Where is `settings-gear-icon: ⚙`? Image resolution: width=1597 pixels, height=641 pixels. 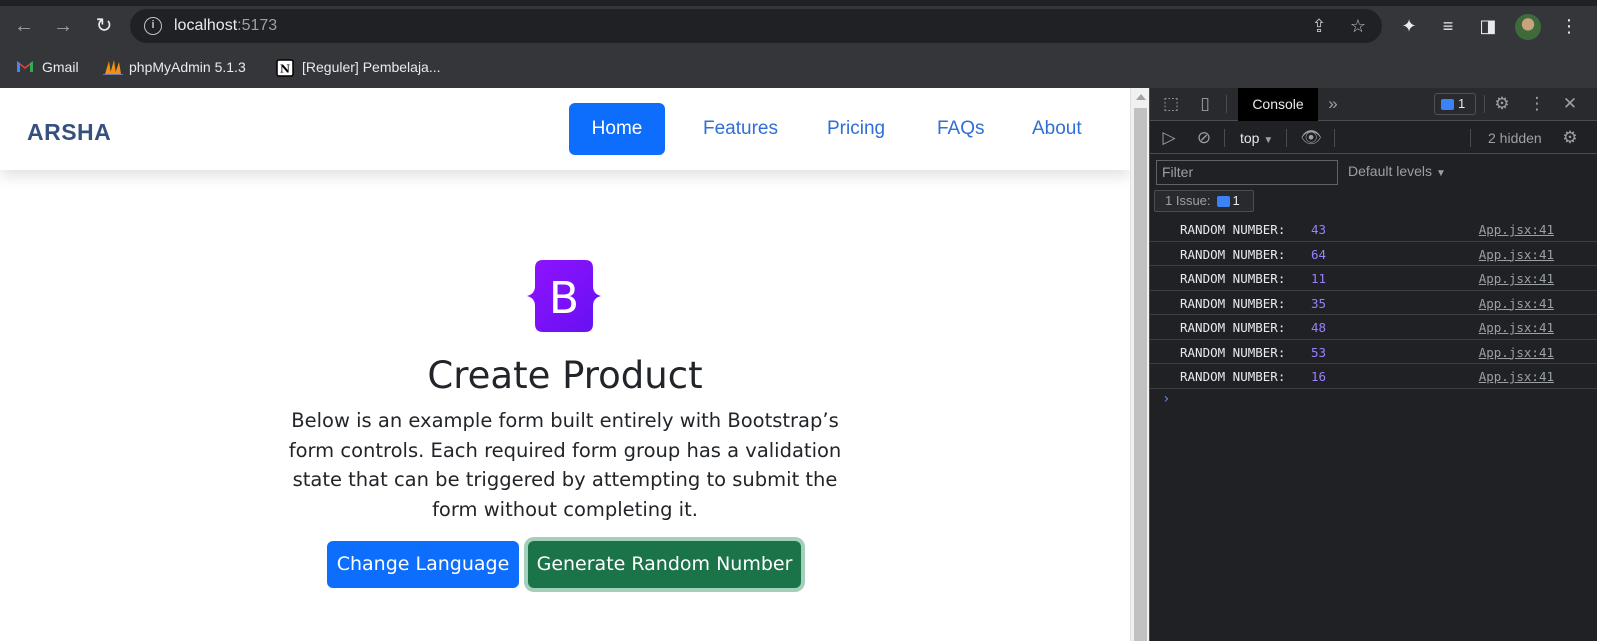
settings-gear-icon: ⚙ is located at coordinates (1502, 104).